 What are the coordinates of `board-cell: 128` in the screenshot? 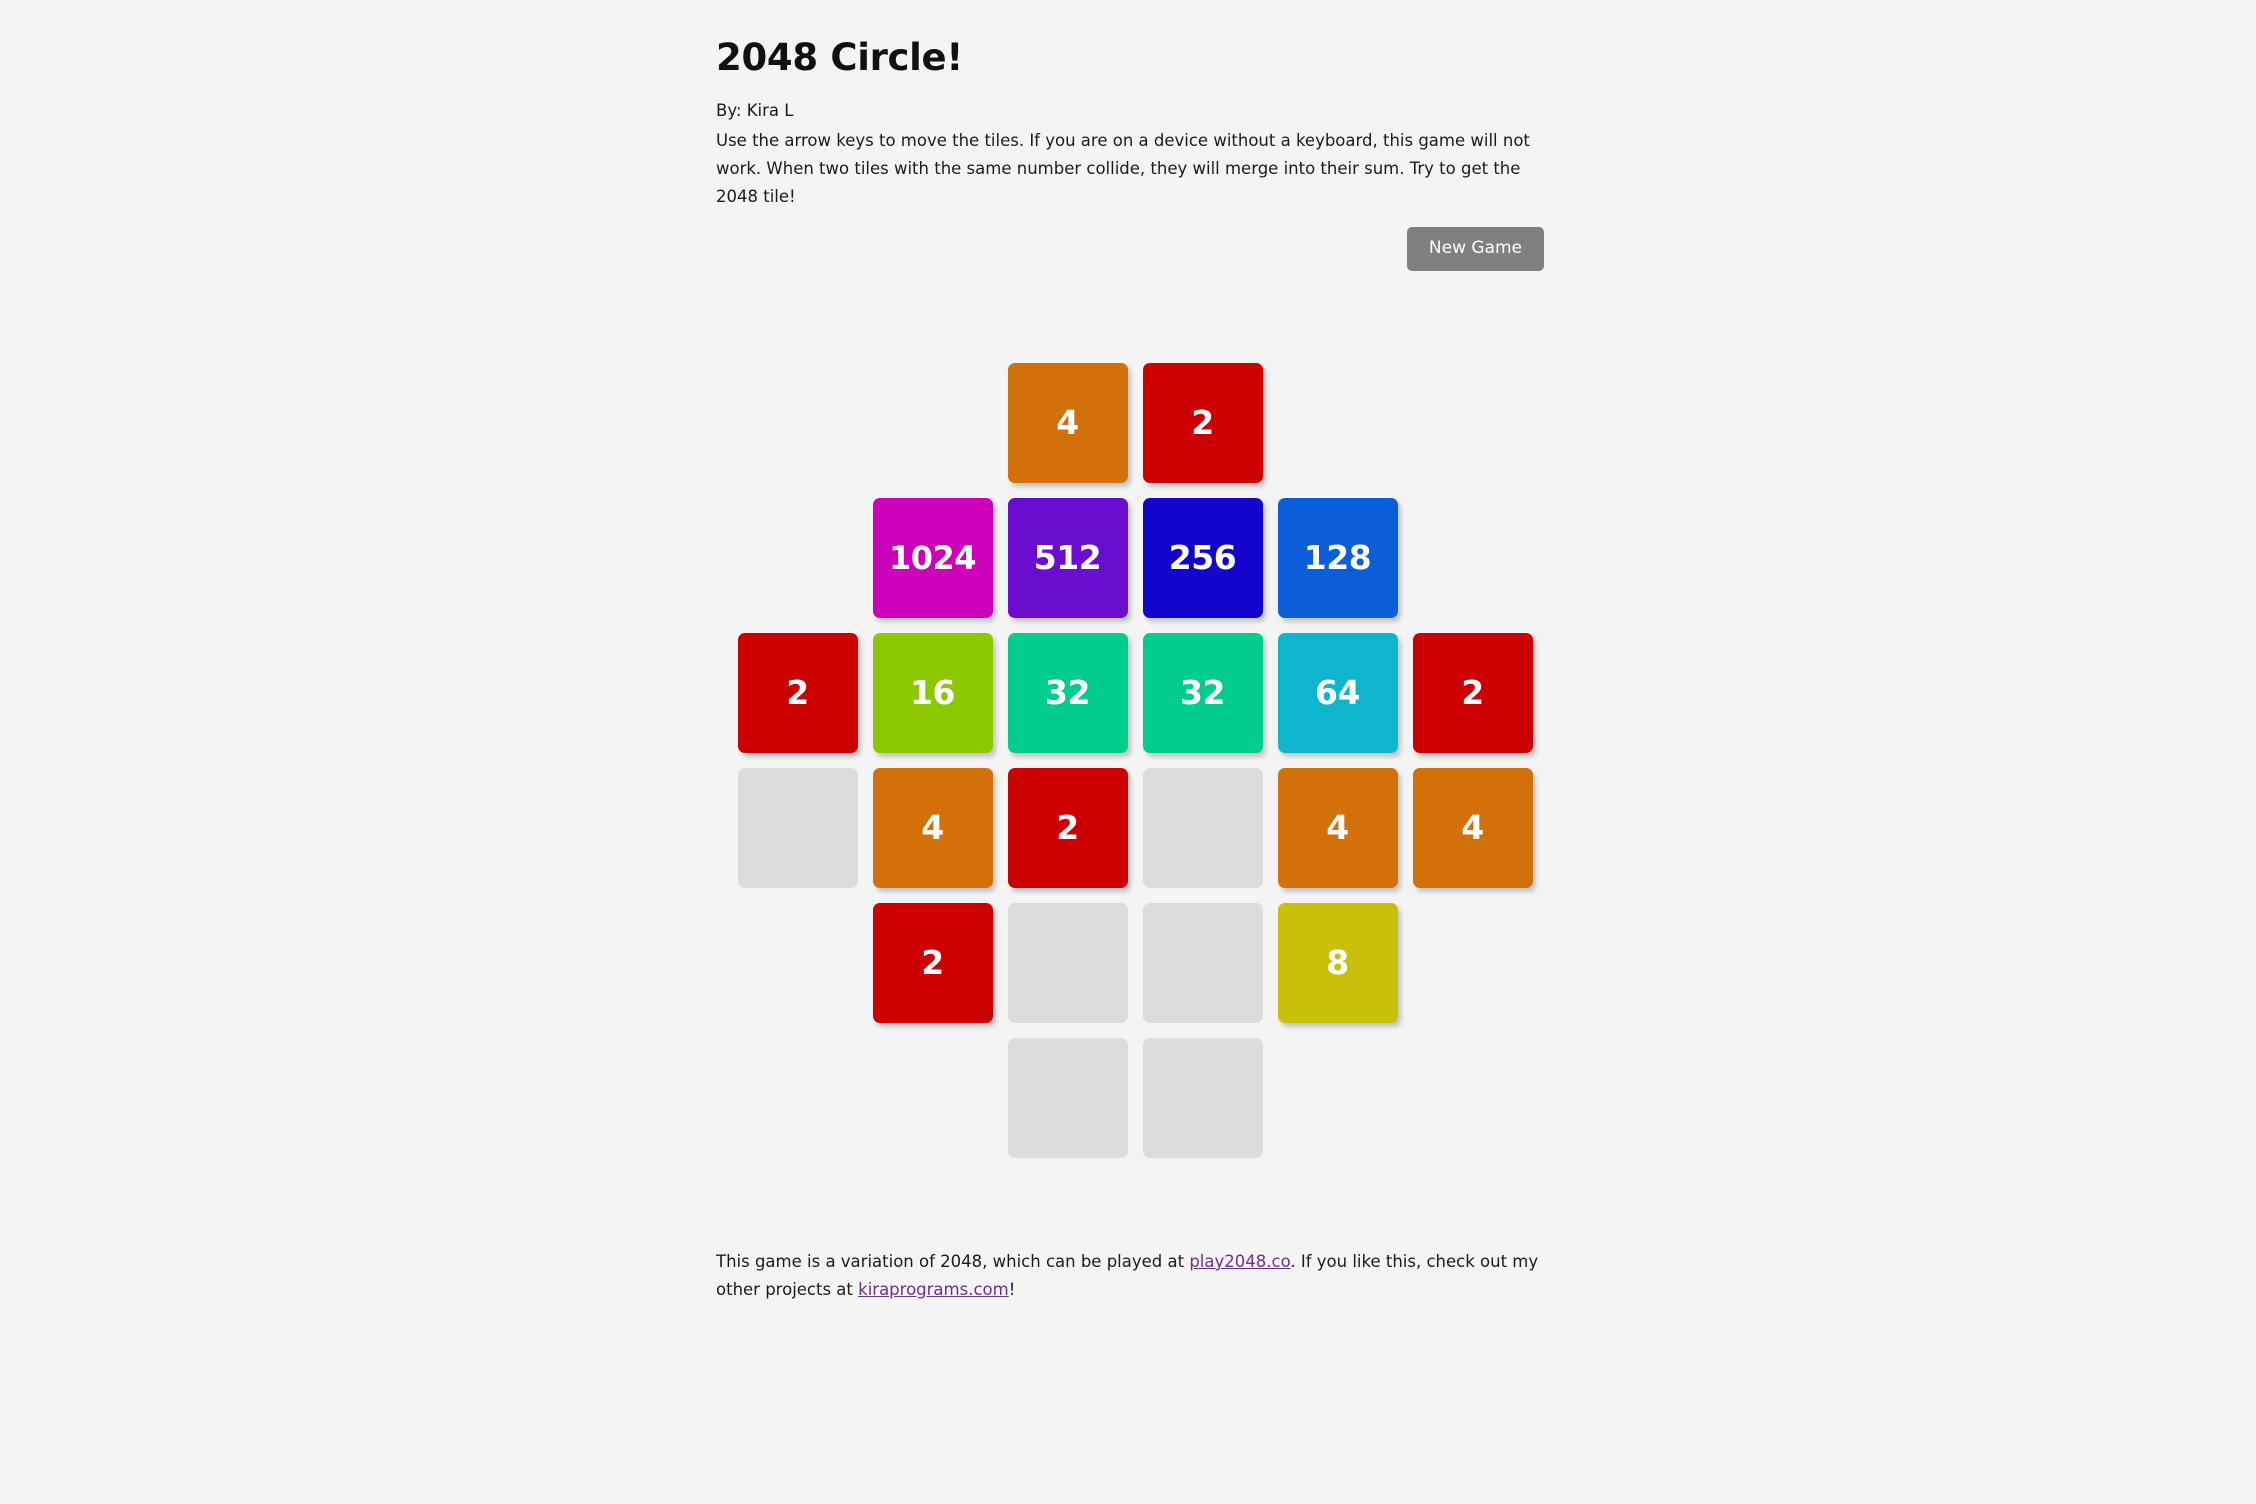 It's located at (1337, 557).